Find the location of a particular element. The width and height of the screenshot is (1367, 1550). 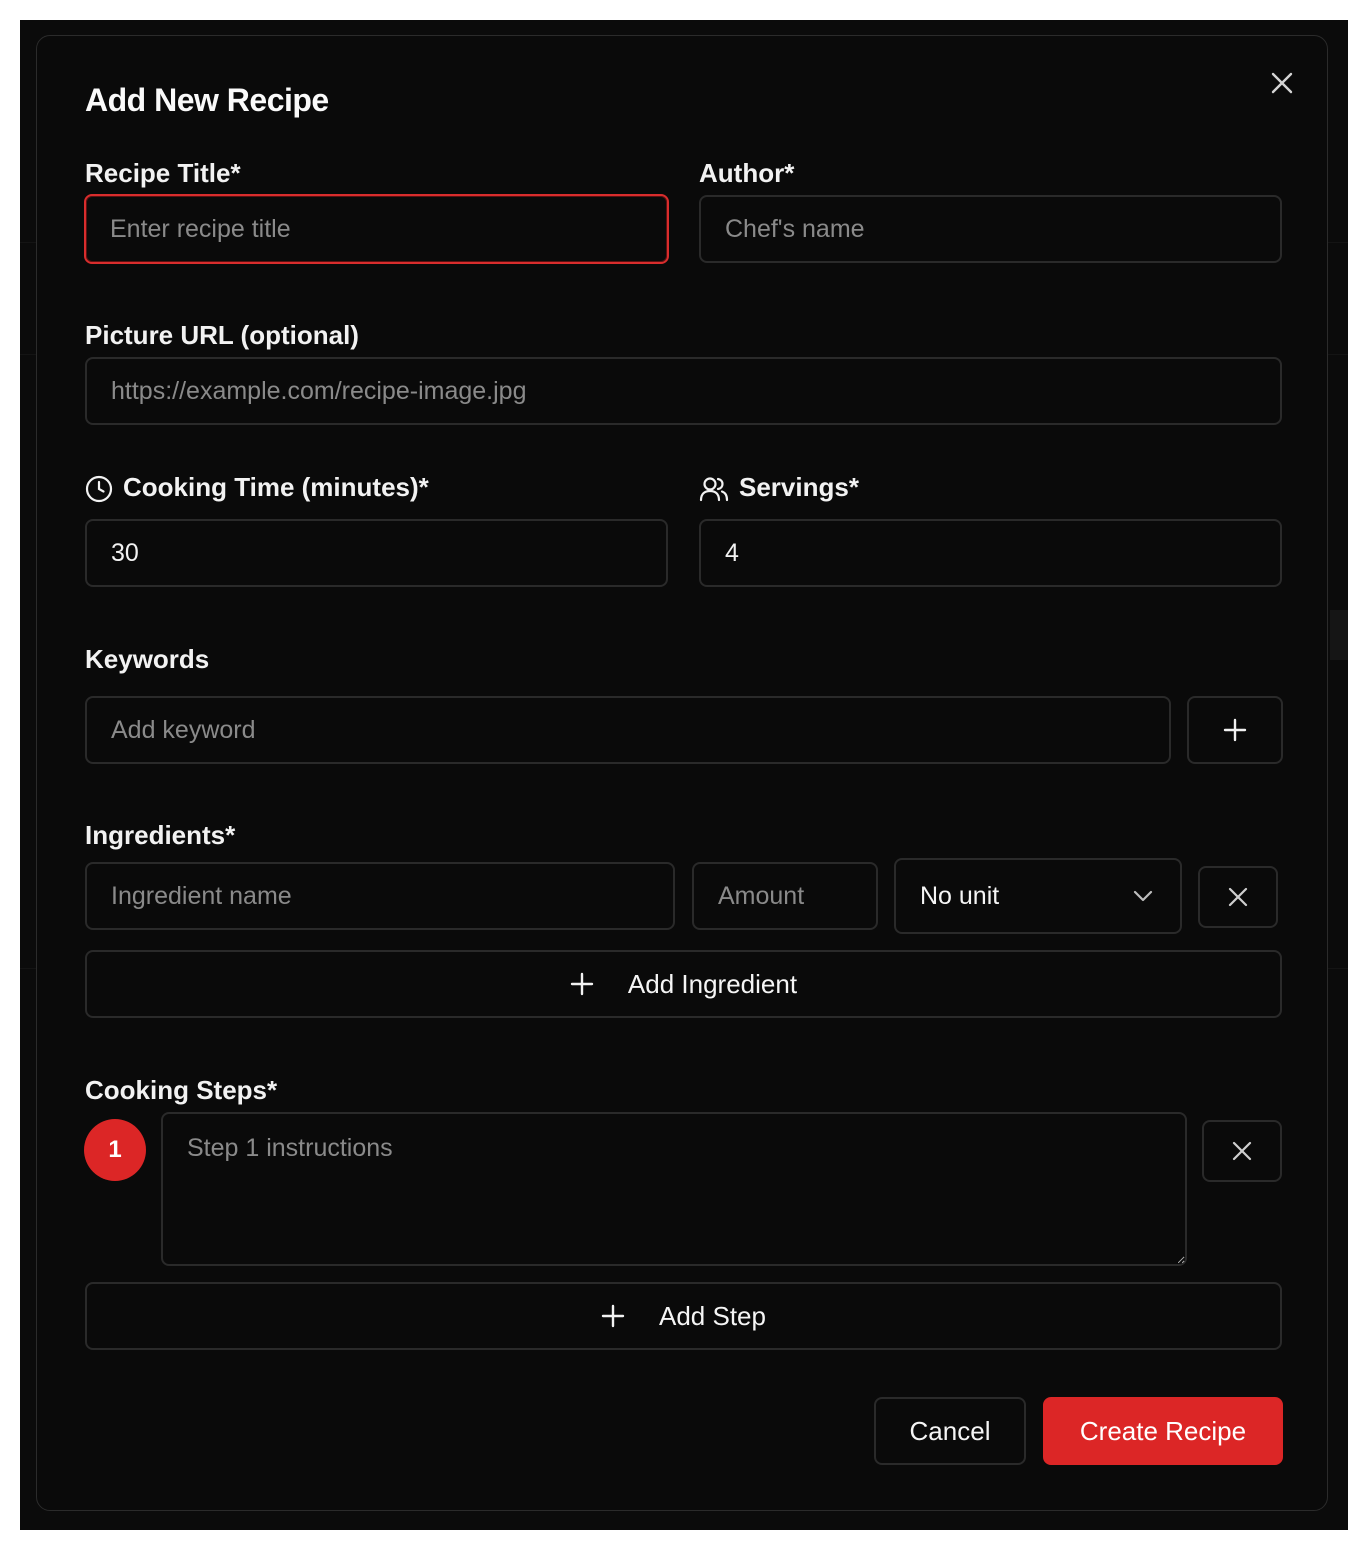

ingredient-name-input is located at coordinates (380, 896).